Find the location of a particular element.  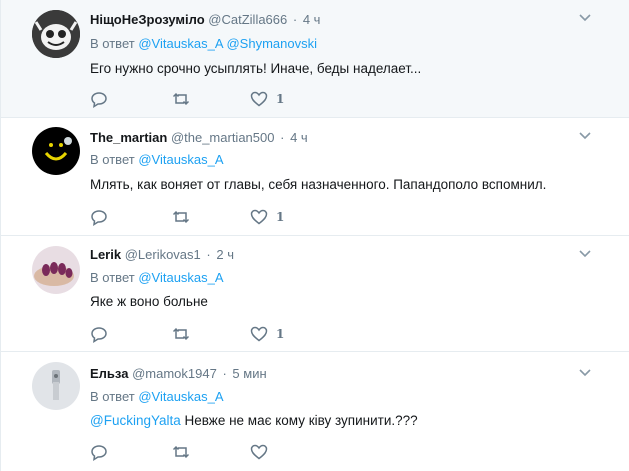

timestamp: 2 ч is located at coordinates (225, 254).